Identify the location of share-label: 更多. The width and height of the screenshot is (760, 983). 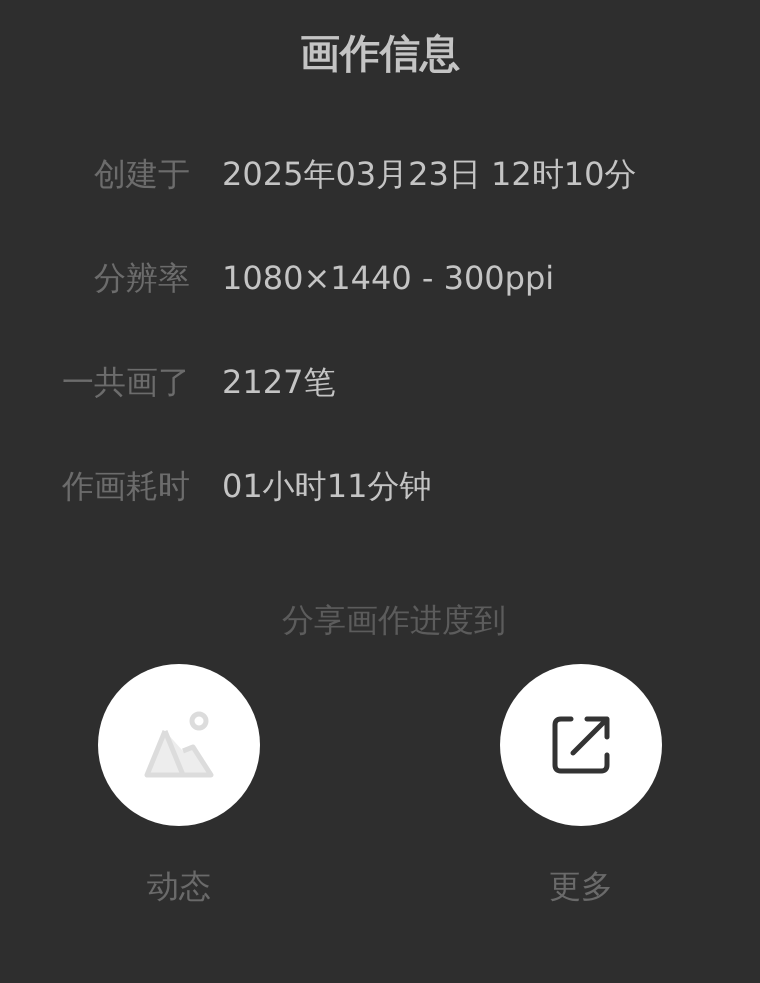
(581, 886).